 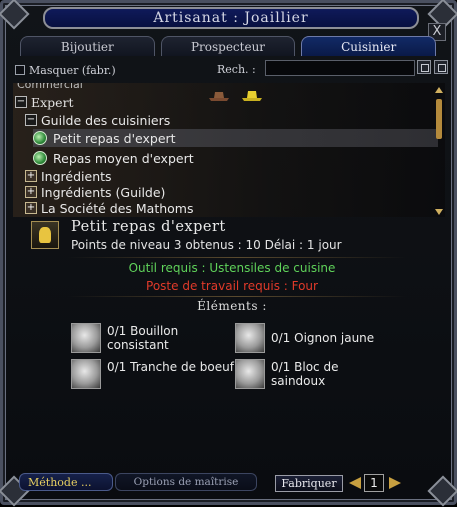 I want to click on tree-item-label: Petit repas d'expert, so click(x=114, y=138).